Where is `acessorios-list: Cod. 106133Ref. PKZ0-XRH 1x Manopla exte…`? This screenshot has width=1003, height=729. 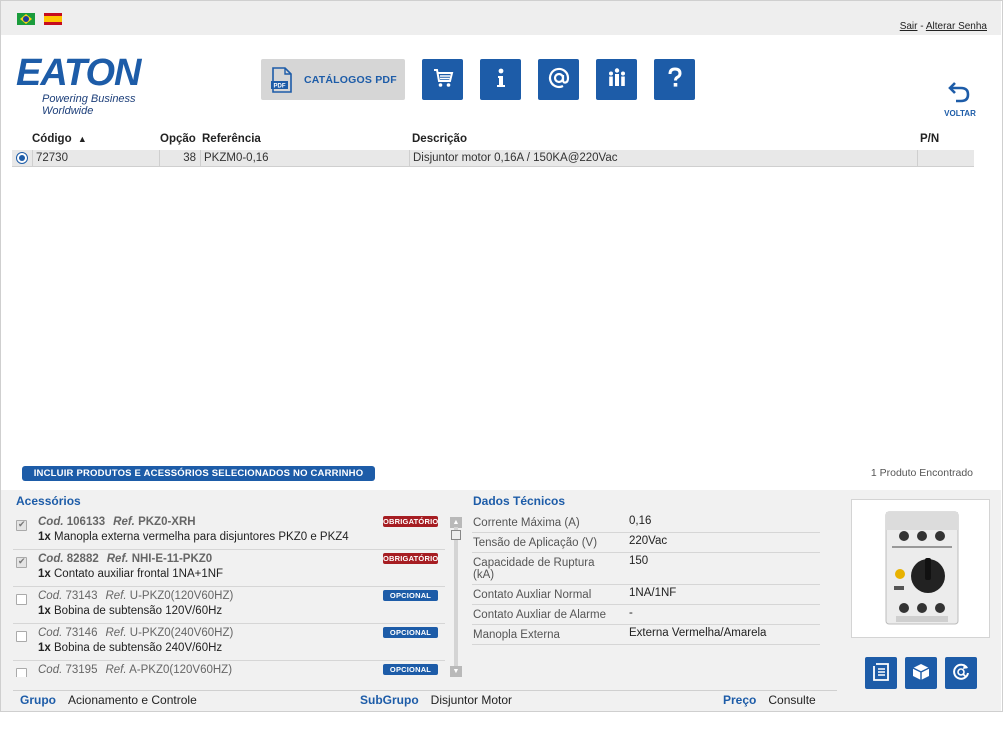 acessorios-list: Cod. 106133Ref. PKZ0-XRH 1x Manopla exte… is located at coordinates (229, 595).